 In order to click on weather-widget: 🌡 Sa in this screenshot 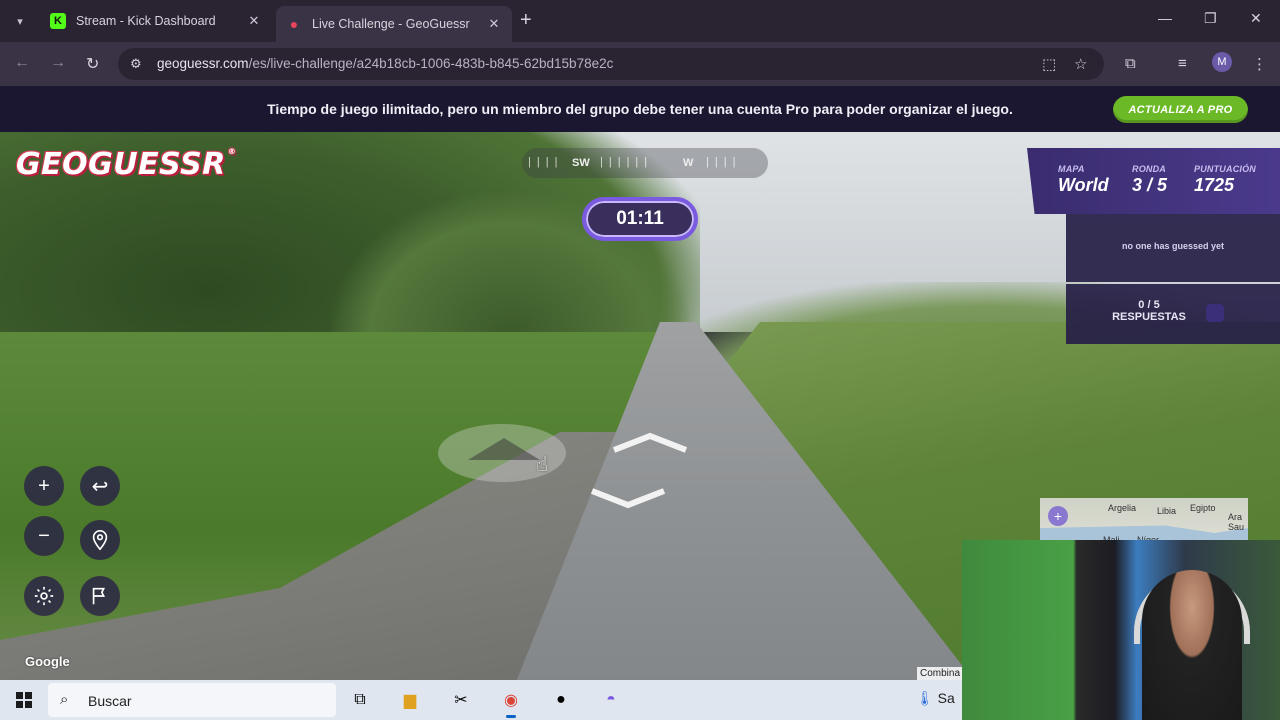, I will do `click(935, 698)`.